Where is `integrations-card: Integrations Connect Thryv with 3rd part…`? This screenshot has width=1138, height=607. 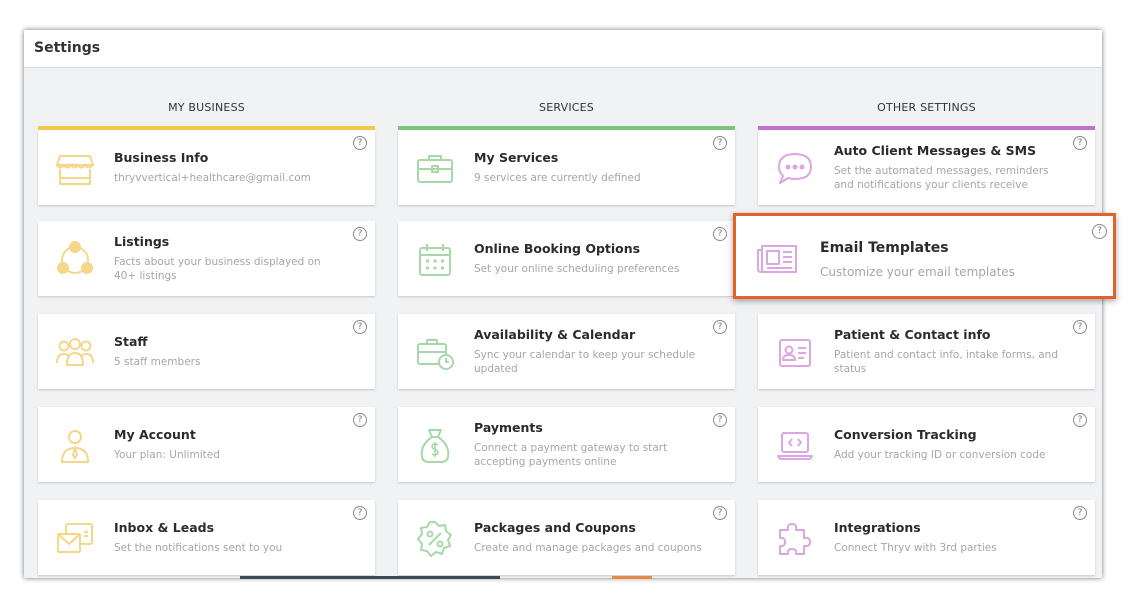 integrations-card: Integrations Connect Thryv with 3rd part… is located at coordinates (926, 537).